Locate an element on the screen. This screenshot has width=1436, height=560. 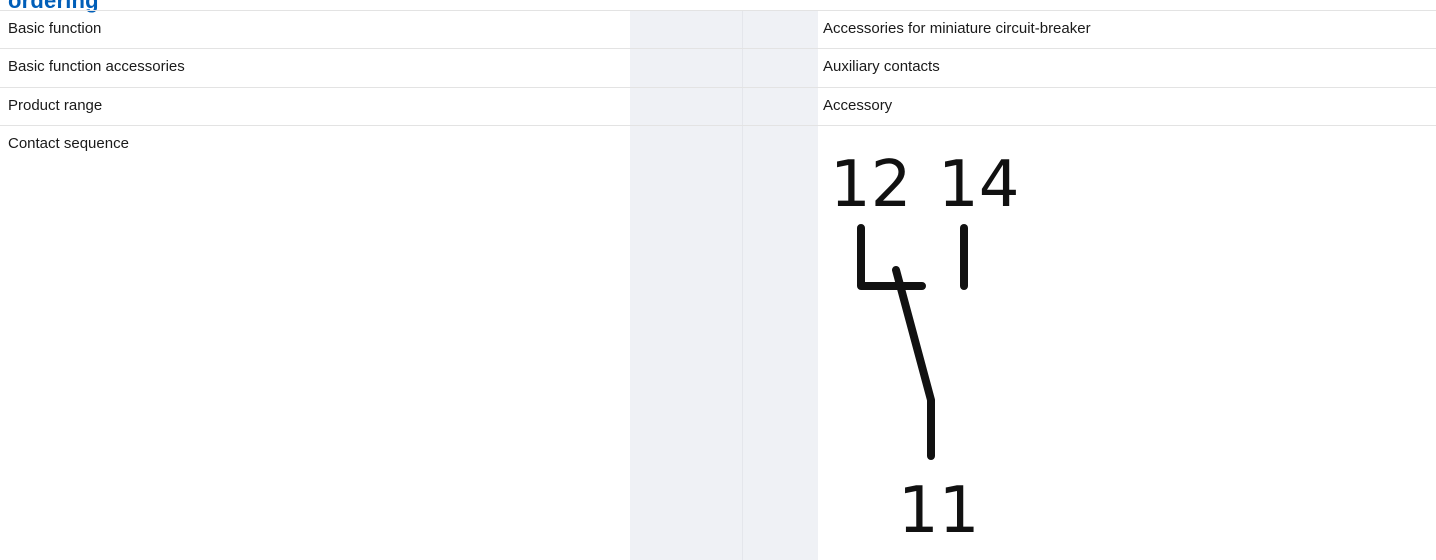
row-value: Accessory is located at coordinates (858, 105).